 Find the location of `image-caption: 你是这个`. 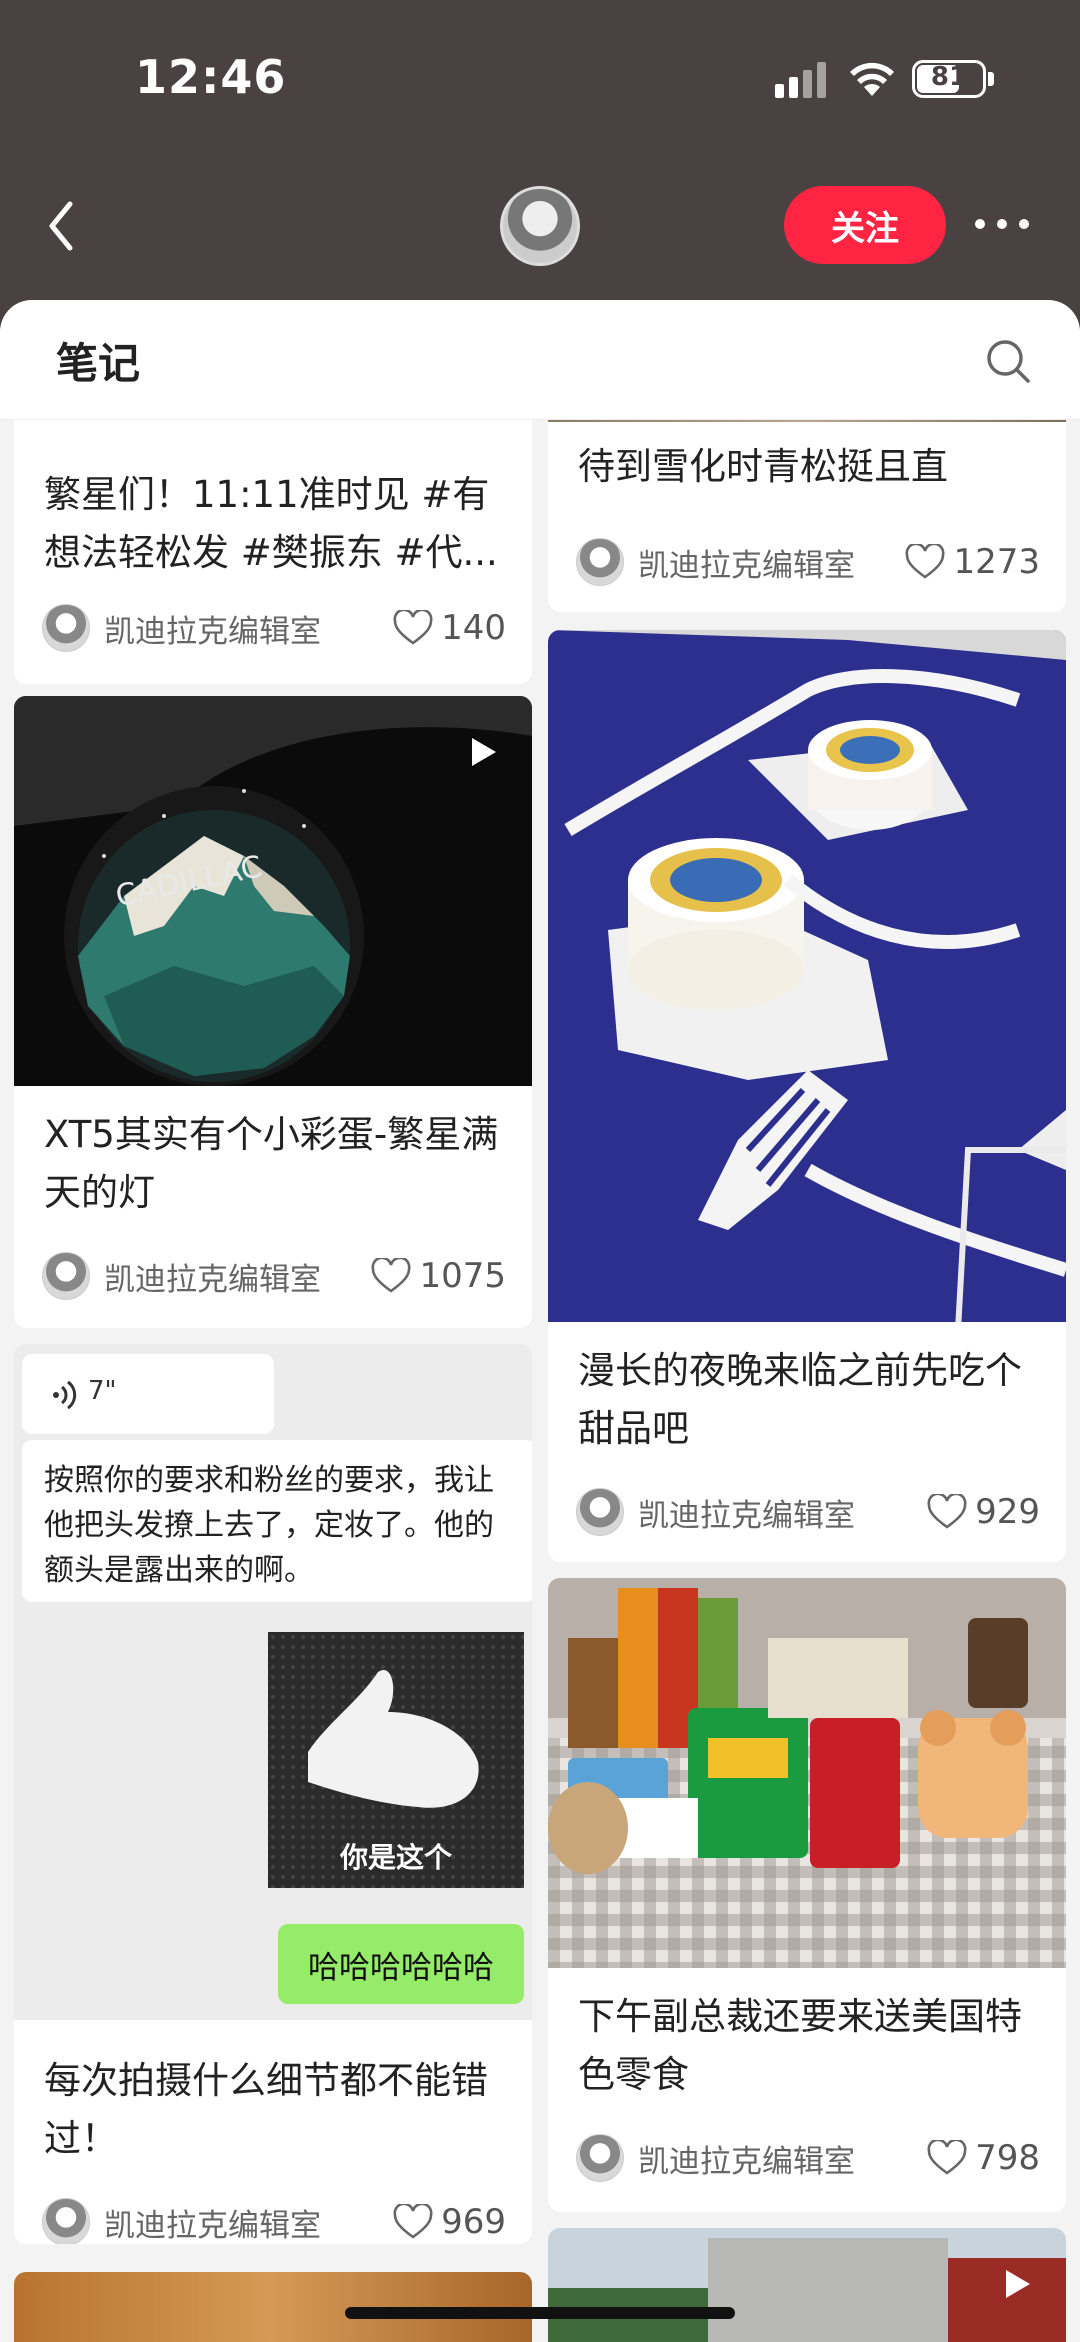

image-caption: 你是这个 is located at coordinates (395, 1857).